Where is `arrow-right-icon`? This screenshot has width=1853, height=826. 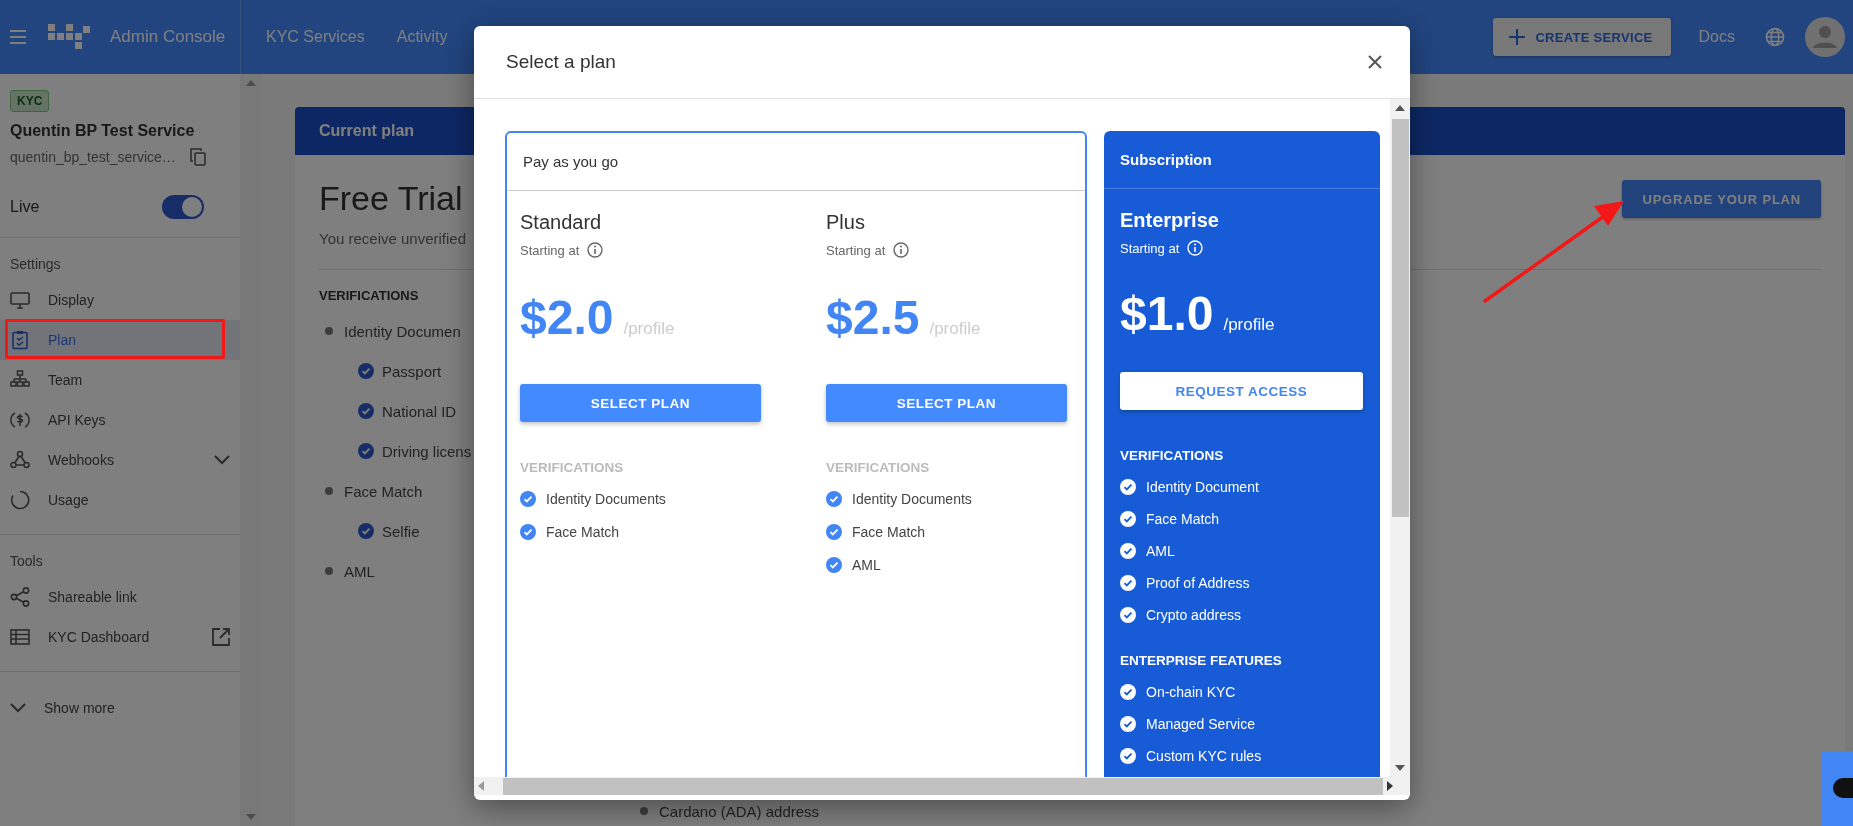
arrow-right-icon is located at coordinates (1390, 786).